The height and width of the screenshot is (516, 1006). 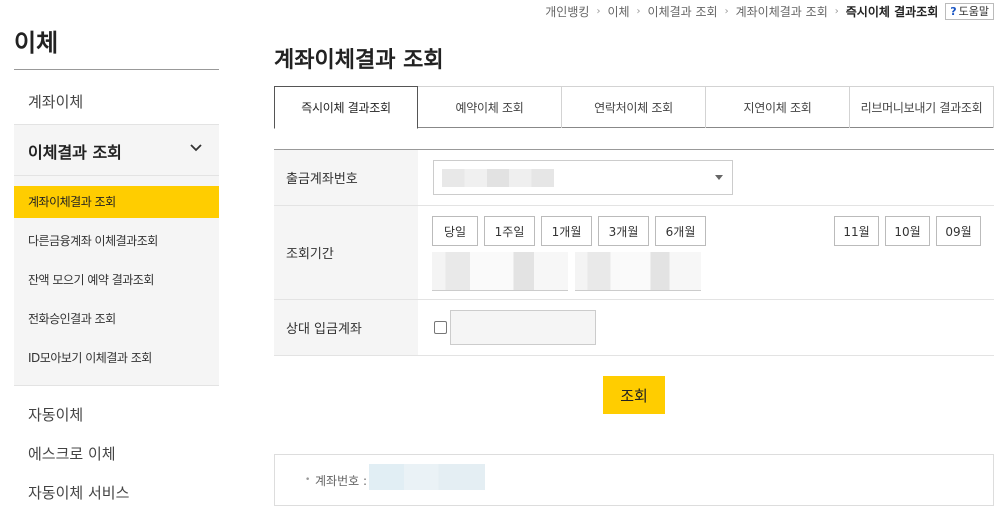 I want to click on sidebar-group-label: 이체결과 조회, so click(x=75, y=151).